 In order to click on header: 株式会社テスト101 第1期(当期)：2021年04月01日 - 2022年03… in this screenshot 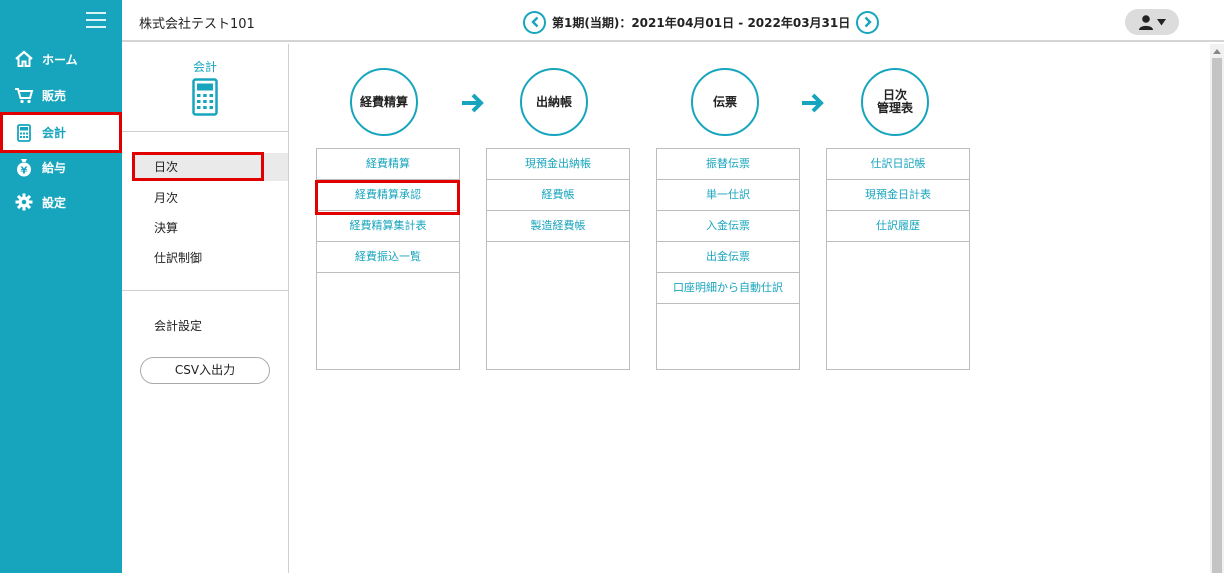, I will do `click(673, 21)`.